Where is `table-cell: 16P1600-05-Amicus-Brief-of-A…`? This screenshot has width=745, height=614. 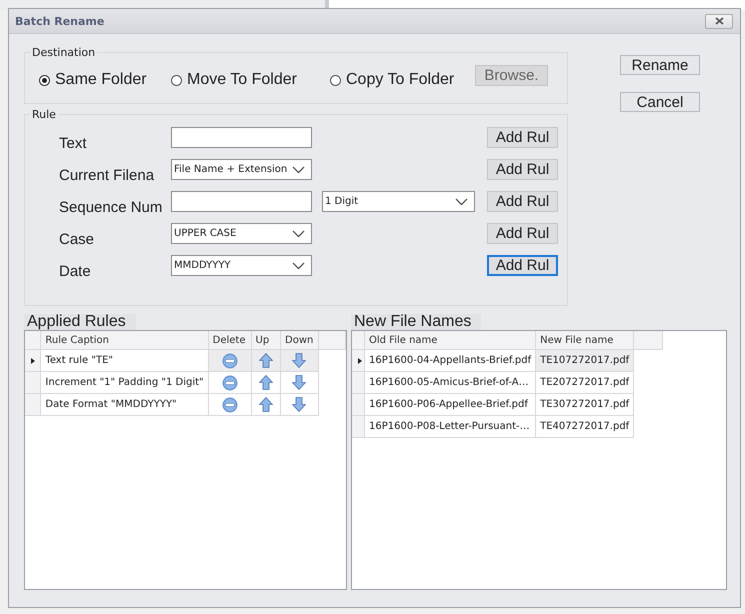 table-cell: 16P1600-05-Amicus-Brief-of-A… is located at coordinates (450, 383).